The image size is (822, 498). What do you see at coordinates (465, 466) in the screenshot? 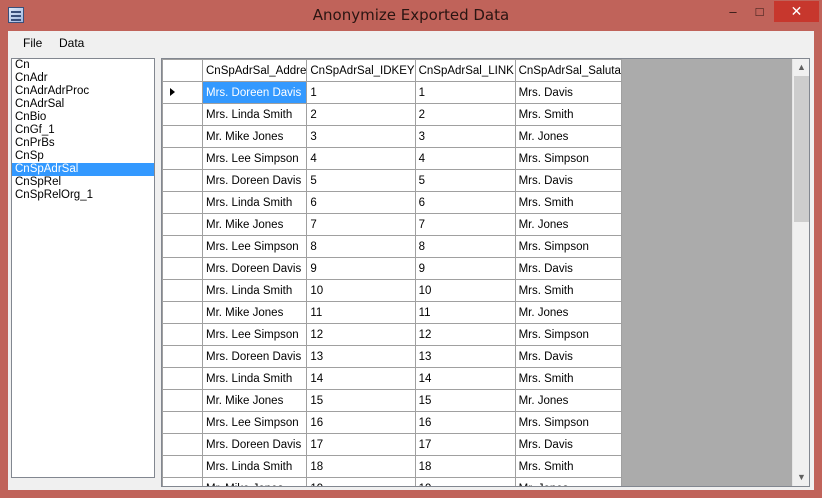
I see `grid-cell: 18` at bounding box center [465, 466].